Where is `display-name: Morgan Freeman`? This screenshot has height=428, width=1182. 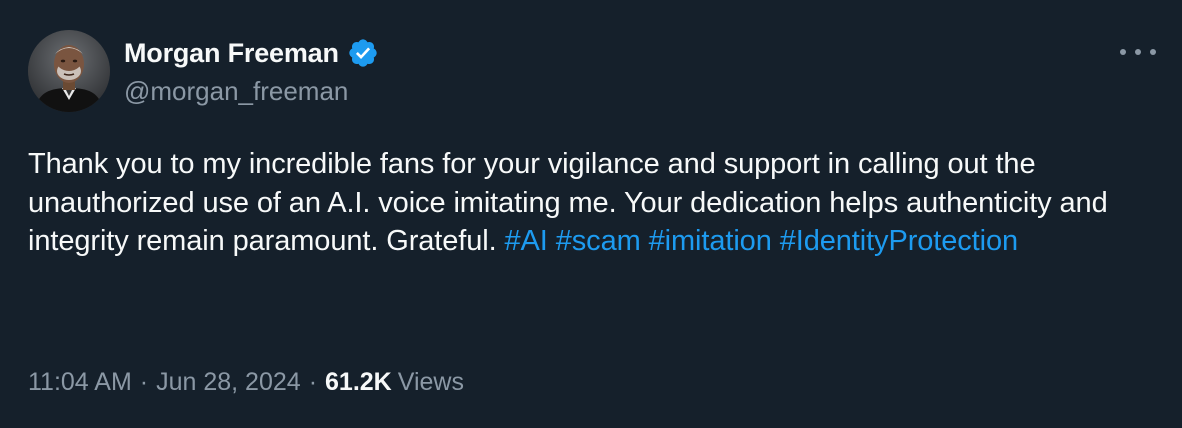 display-name: Morgan Freeman is located at coordinates (231, 53).